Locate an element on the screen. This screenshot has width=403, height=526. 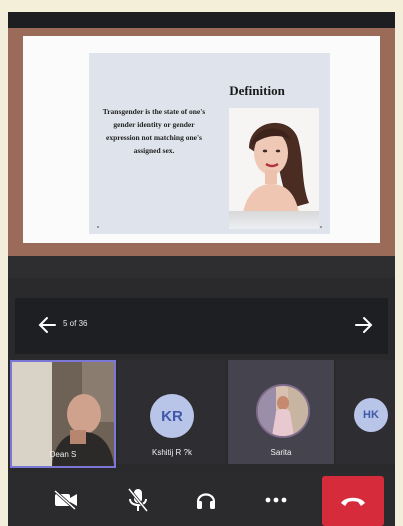
hang-up-button is located at coordinates (353, 501).